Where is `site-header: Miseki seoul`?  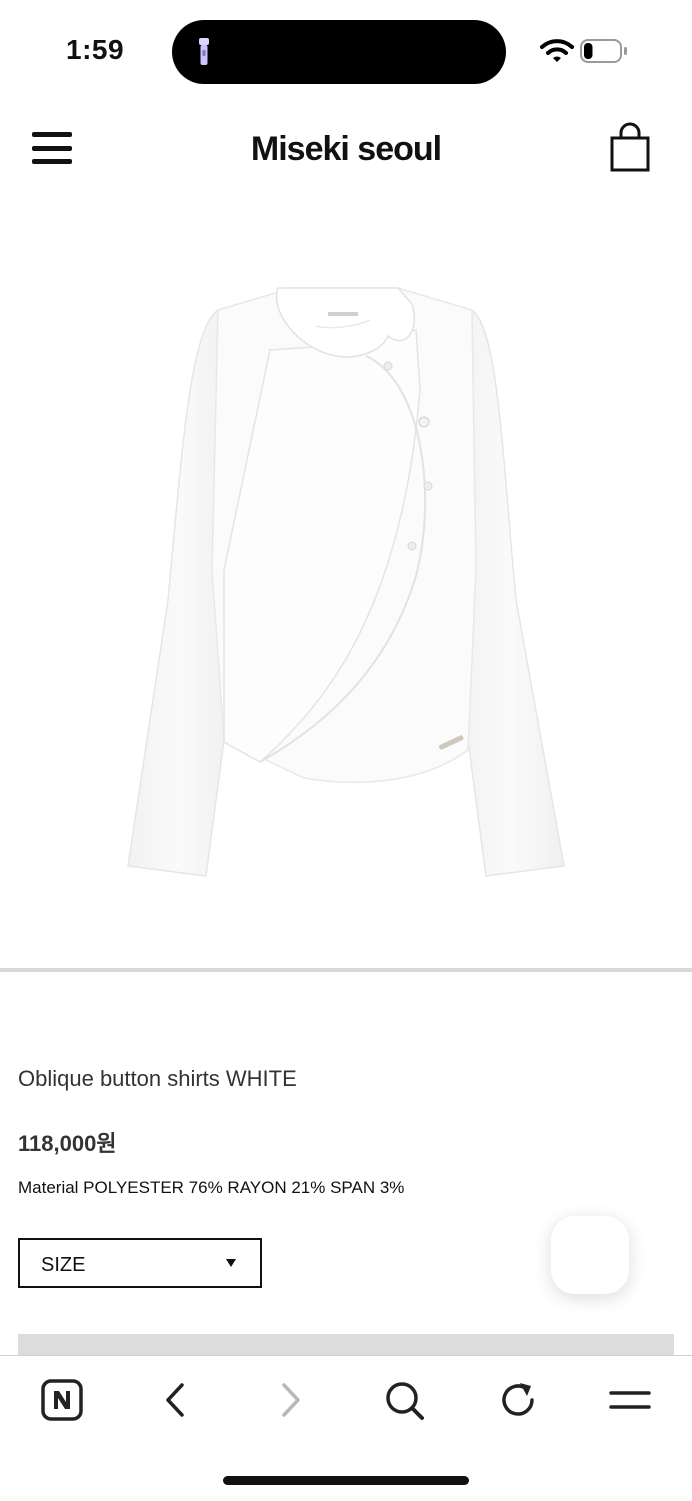 site-header: Miseki seoul is located at coordinates (346, 150).